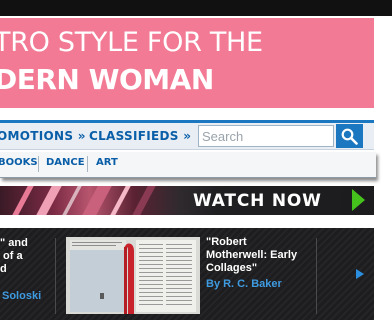 The width and height of the screenshot is (392, 320). What do you see at coordinates (26, 256) in the screenshot?
I see `story-title-partial: " and of a d` at bounding box center [26, 256].